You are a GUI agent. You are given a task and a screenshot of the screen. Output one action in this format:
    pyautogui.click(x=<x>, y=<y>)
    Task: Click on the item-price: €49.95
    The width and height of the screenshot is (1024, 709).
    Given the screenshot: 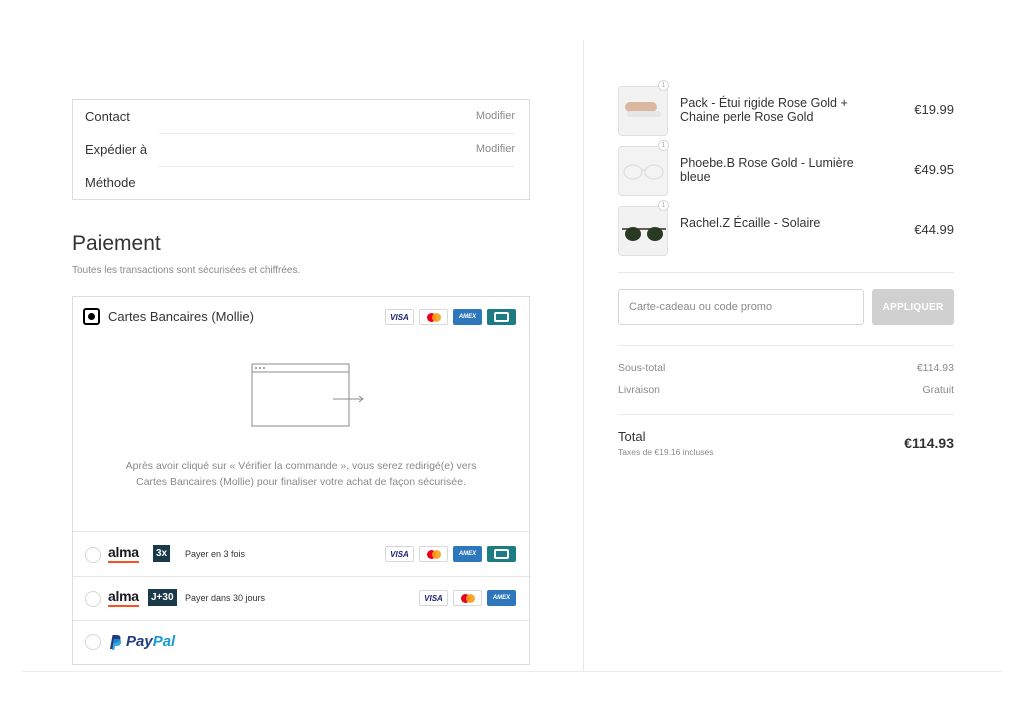 What is the action you would take?
    pyautogui.click(x=934, y=169)
    